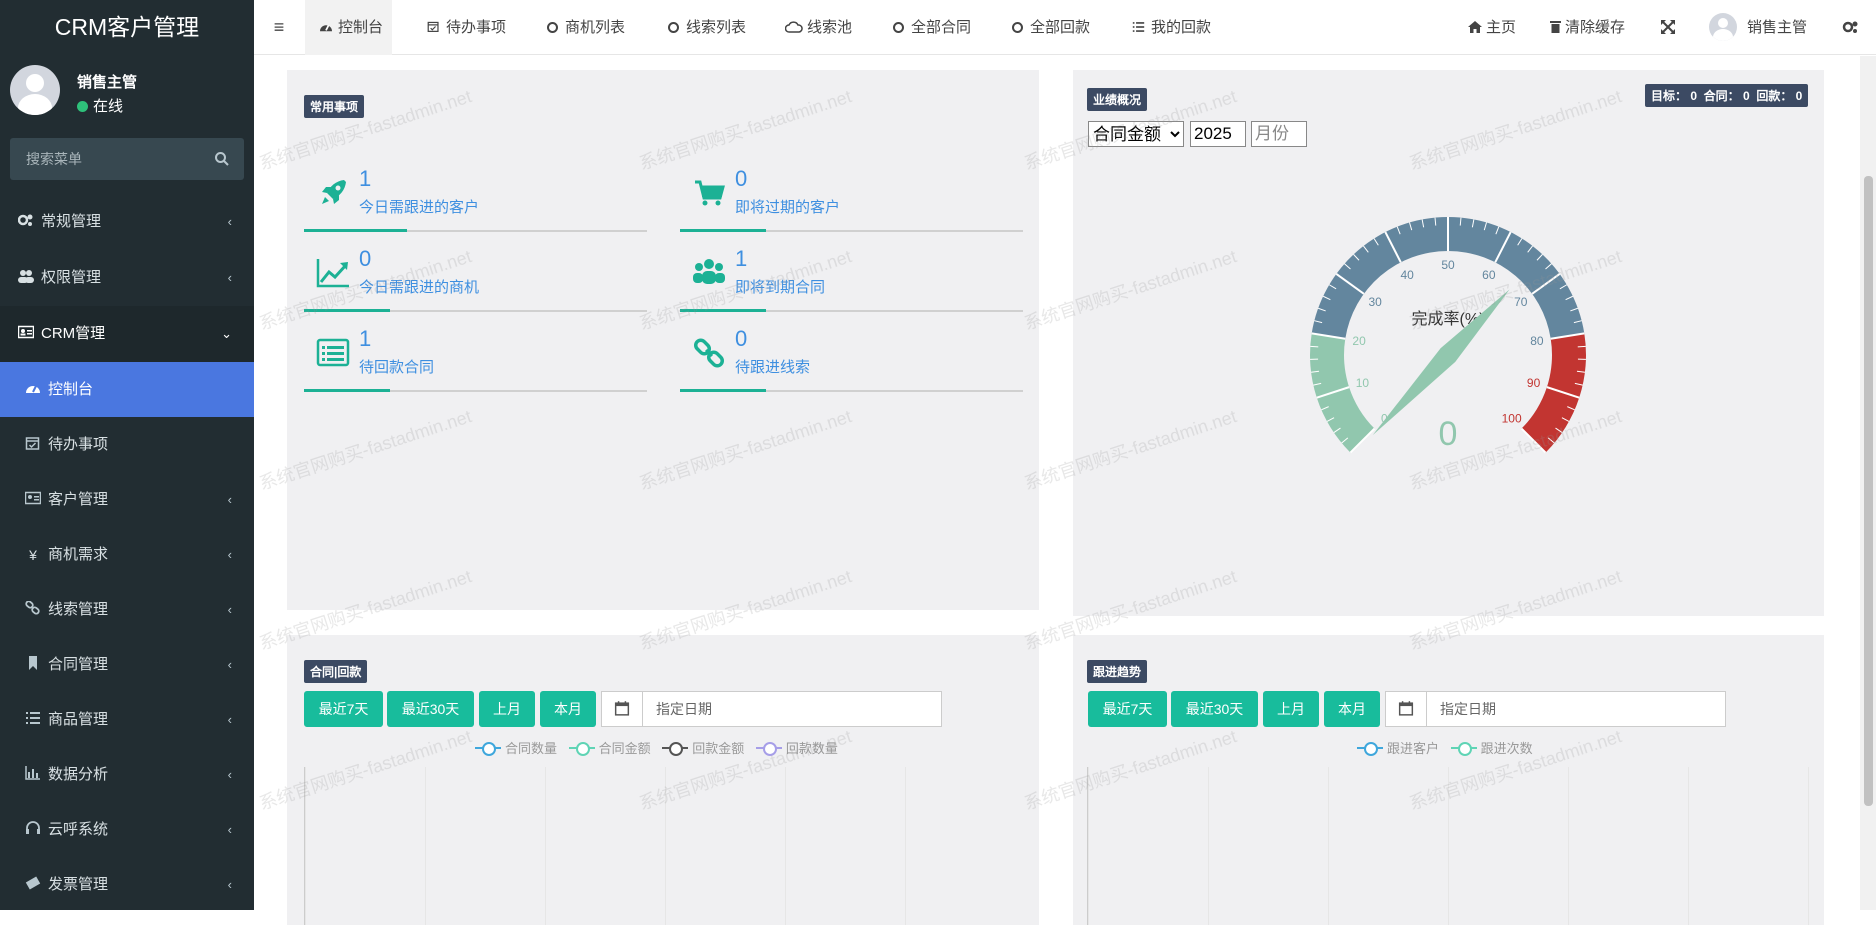 Image resolution: width=1876 pixels, height=925 pixels. I want to click on legend-item: 跟进次数, so click(1492, 747).